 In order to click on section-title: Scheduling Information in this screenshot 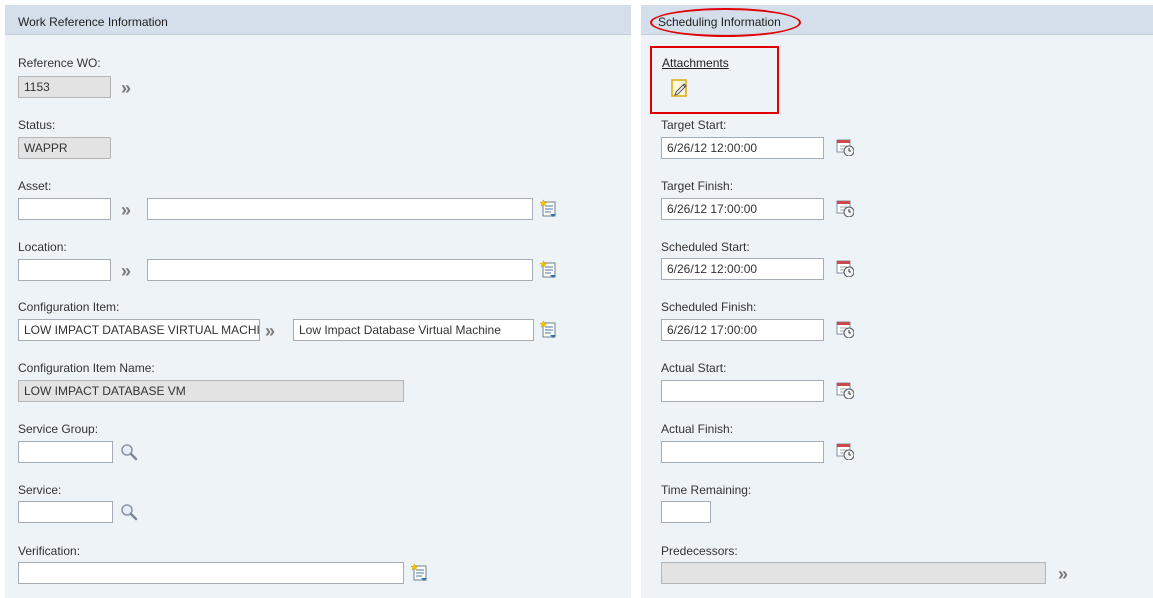, I will do `click(719, 22)`.